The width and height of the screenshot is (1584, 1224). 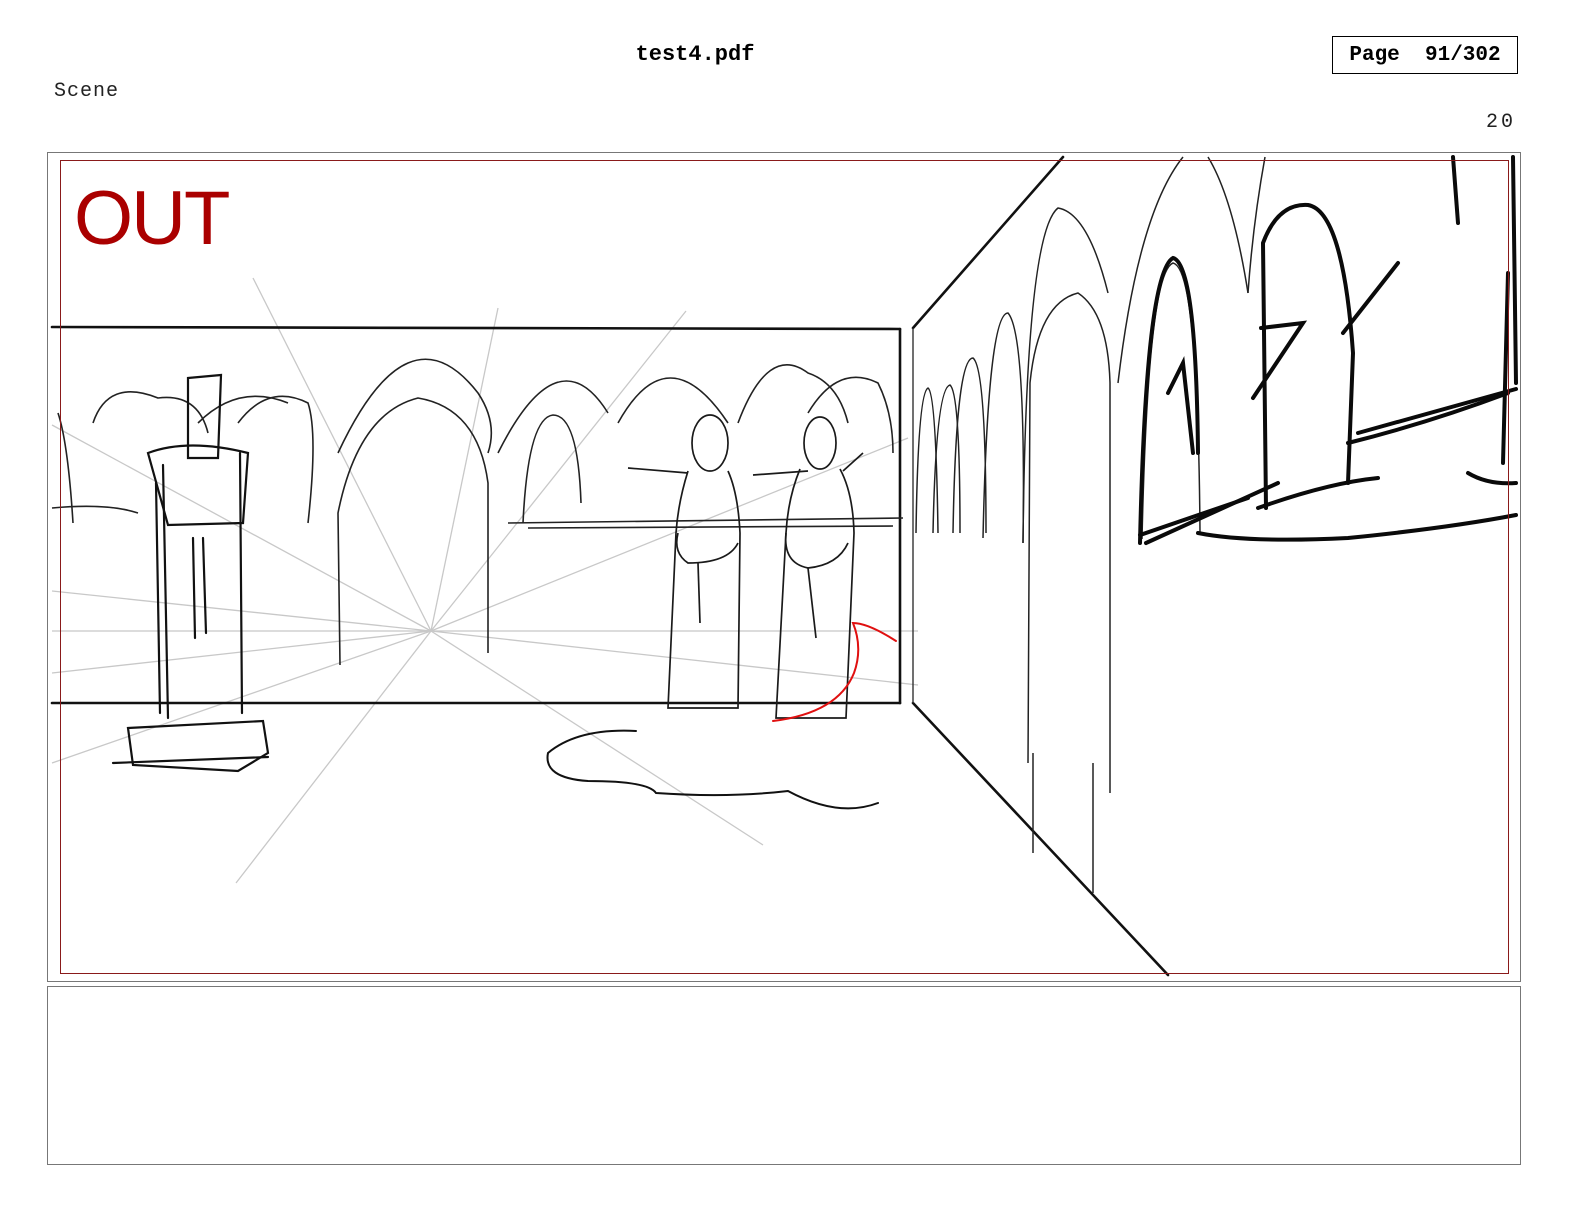 I want to click on out-label: OUT, so click(x=152, y=218).